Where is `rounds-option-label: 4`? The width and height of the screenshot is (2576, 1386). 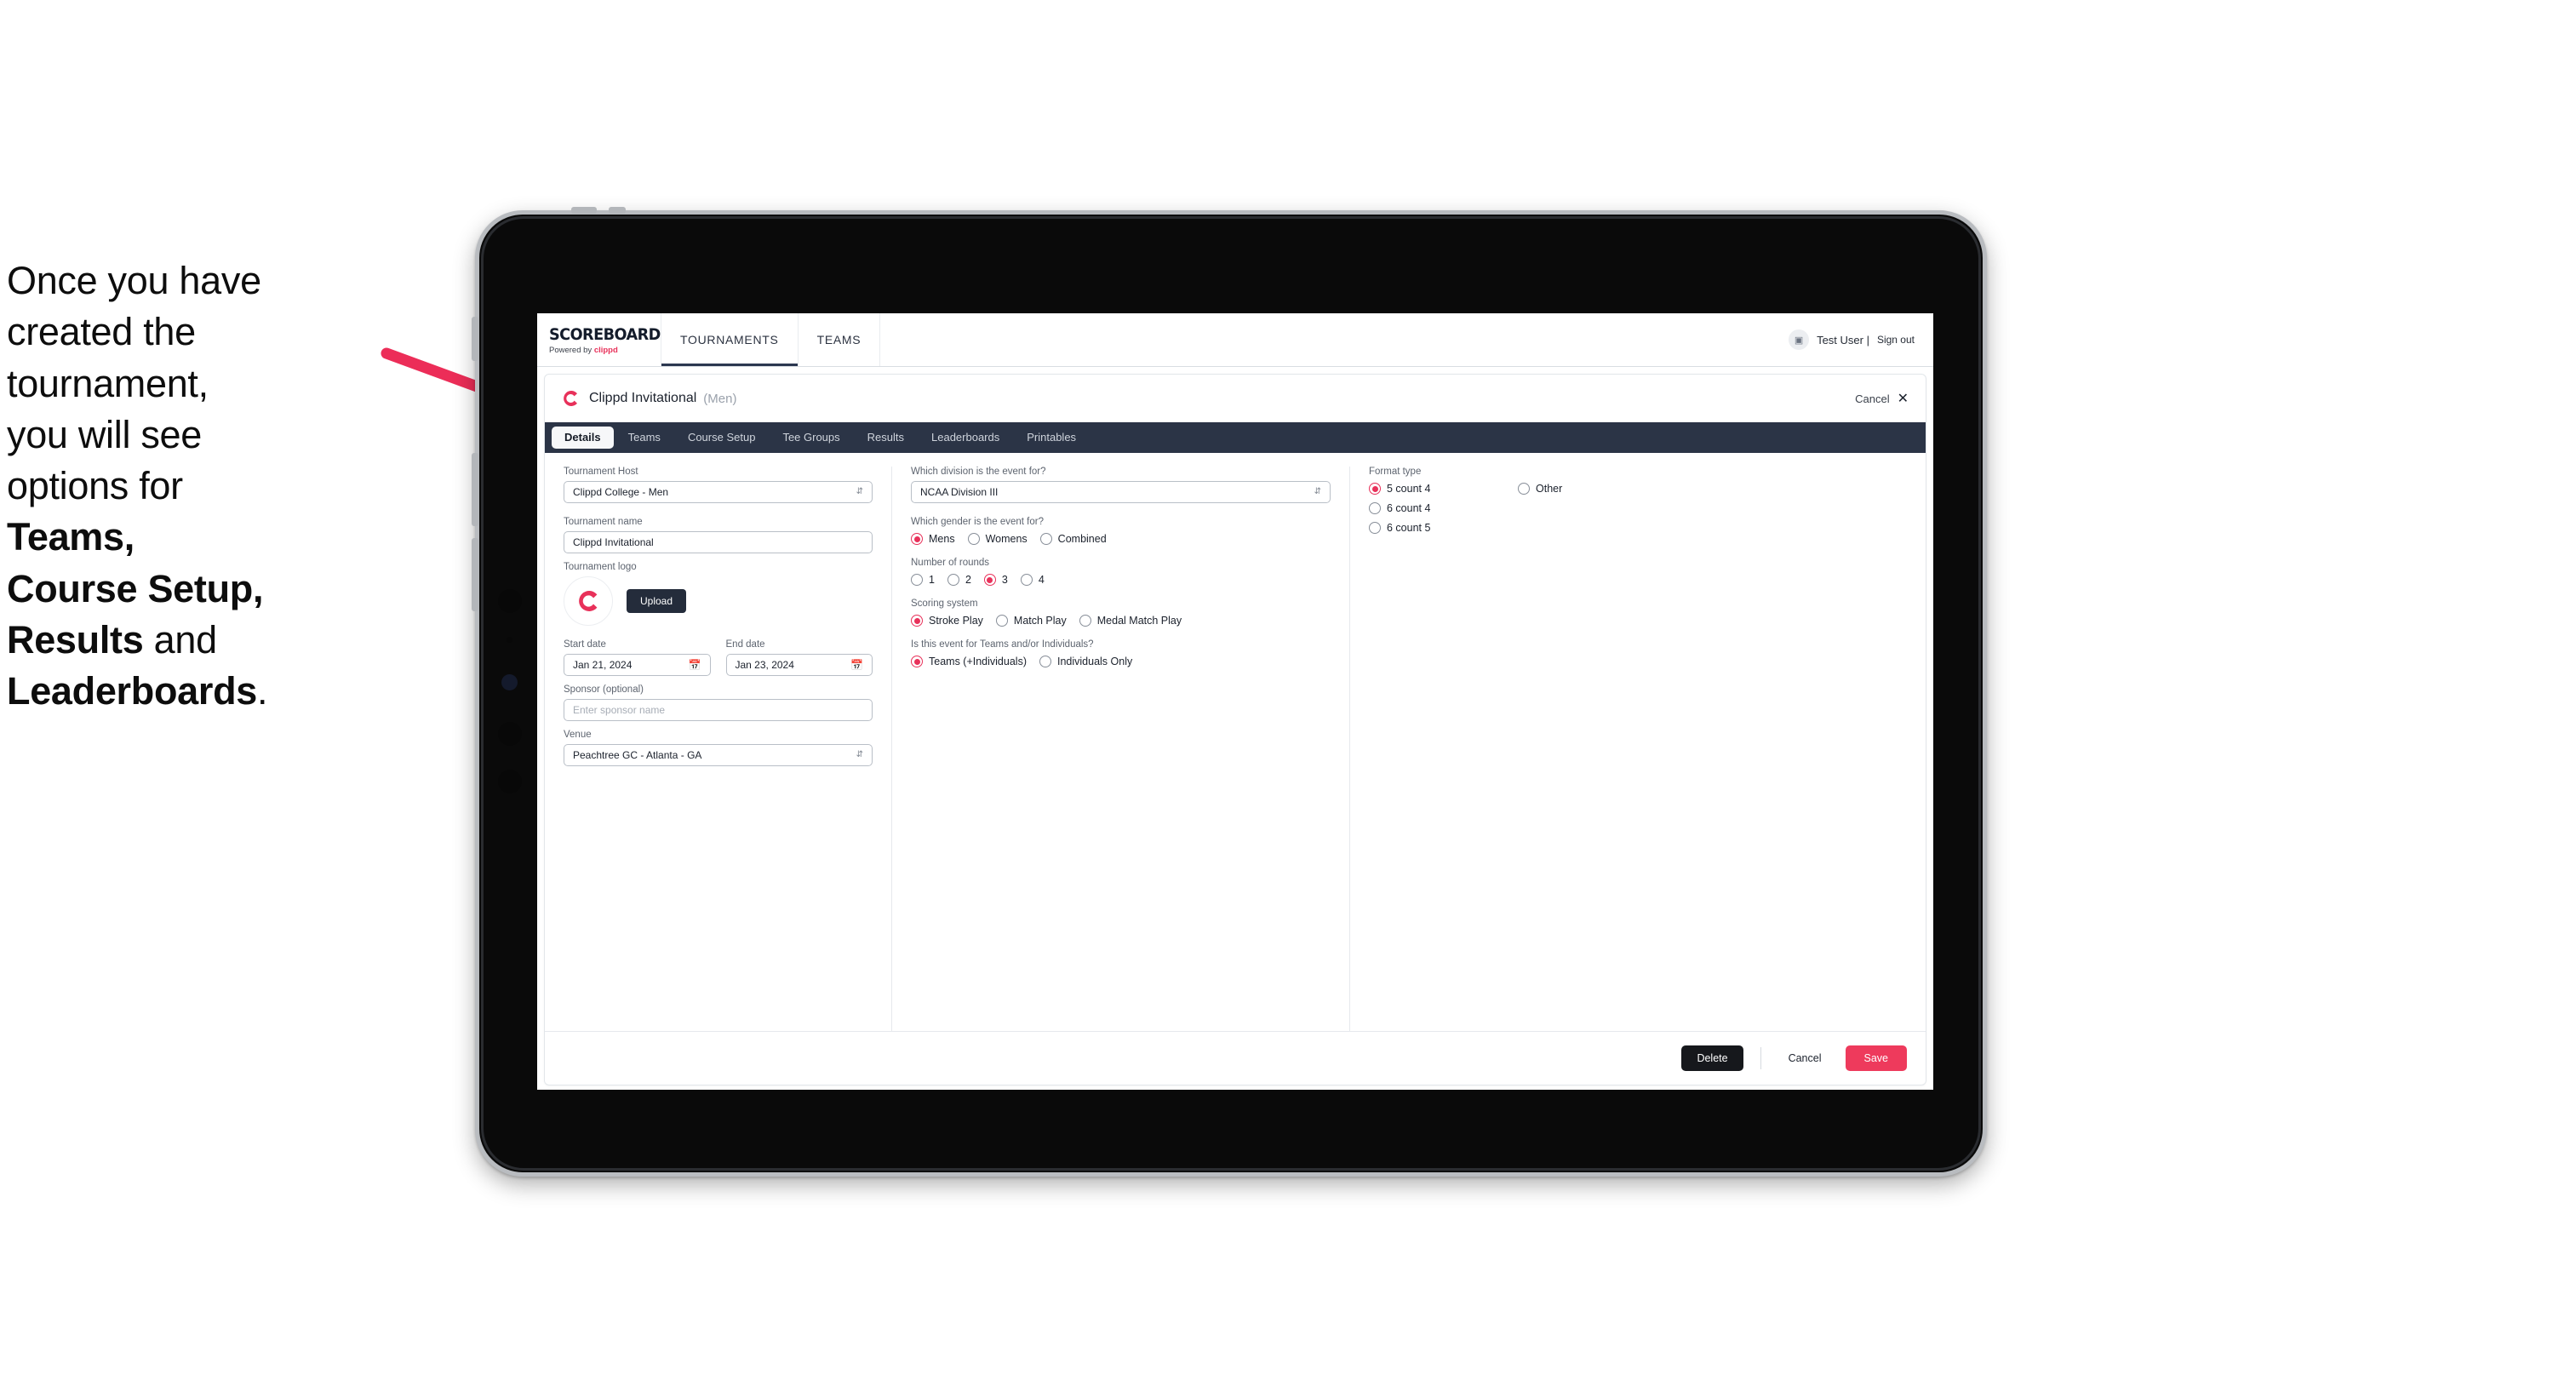
rounds-option-label: 4 is located at coordinates (1041, 580).